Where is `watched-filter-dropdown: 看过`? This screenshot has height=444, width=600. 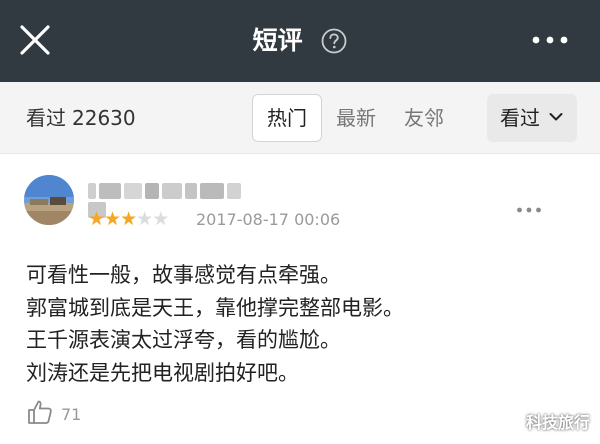 watched-filter-dropdown: 看过 is located at coordinates (532, 118).